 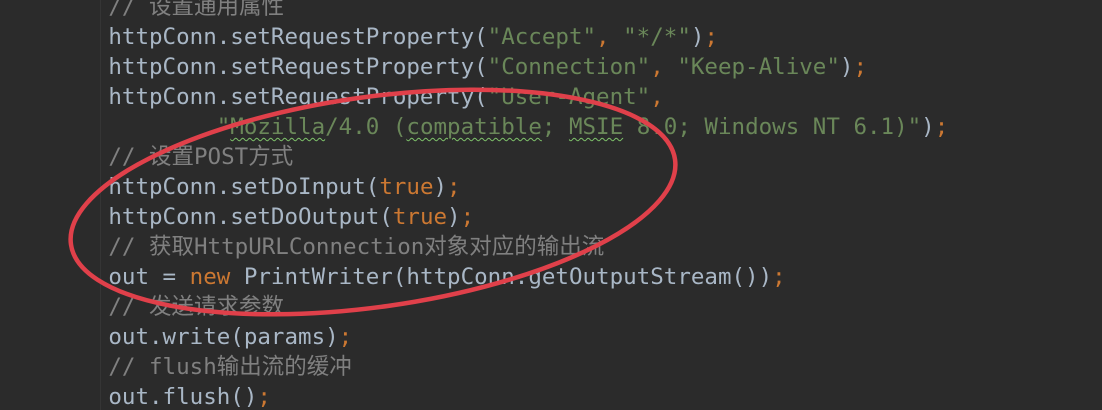 What do you see at coordinates (216, 277) in the screenshot?
I see `code-token: new` at bounding box center [216, 277].